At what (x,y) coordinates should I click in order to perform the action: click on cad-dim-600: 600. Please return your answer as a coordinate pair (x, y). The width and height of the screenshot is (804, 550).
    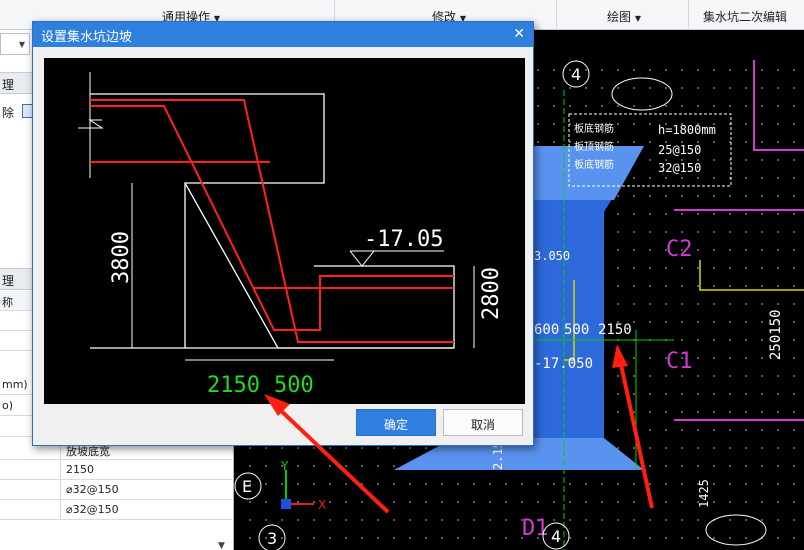
    Looking at the image, I should click on (546, 330).